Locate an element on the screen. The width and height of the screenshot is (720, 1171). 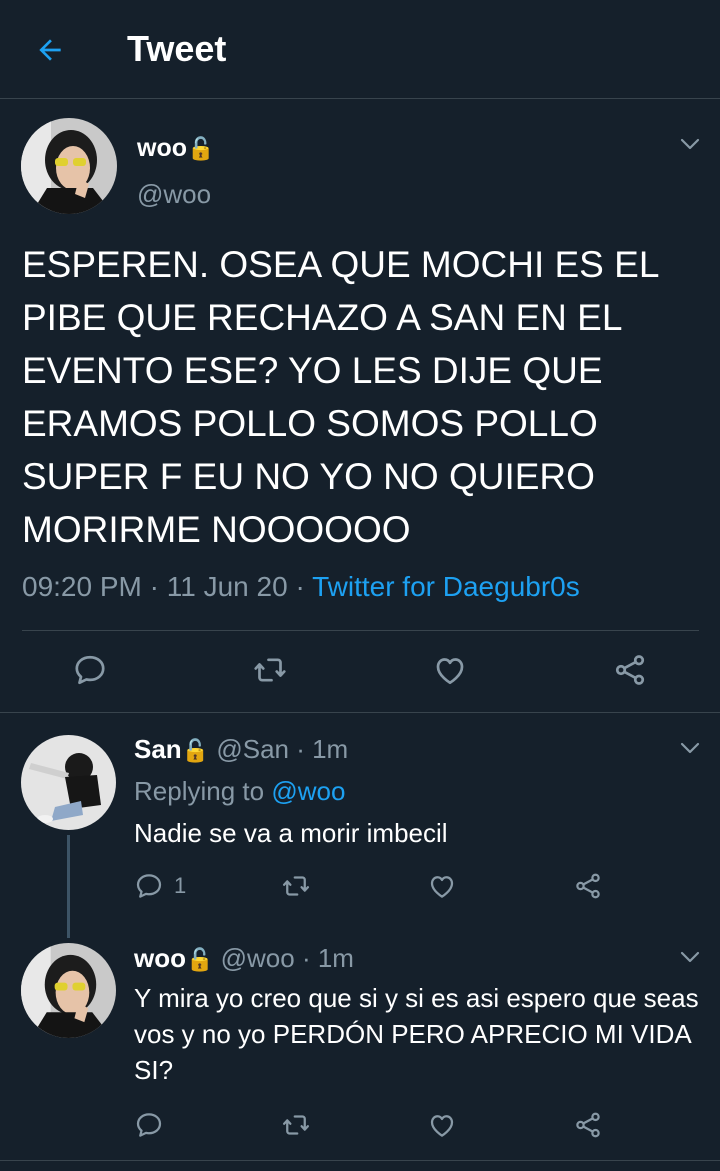
reply-button: 1 is located at coordinates (160, 886).